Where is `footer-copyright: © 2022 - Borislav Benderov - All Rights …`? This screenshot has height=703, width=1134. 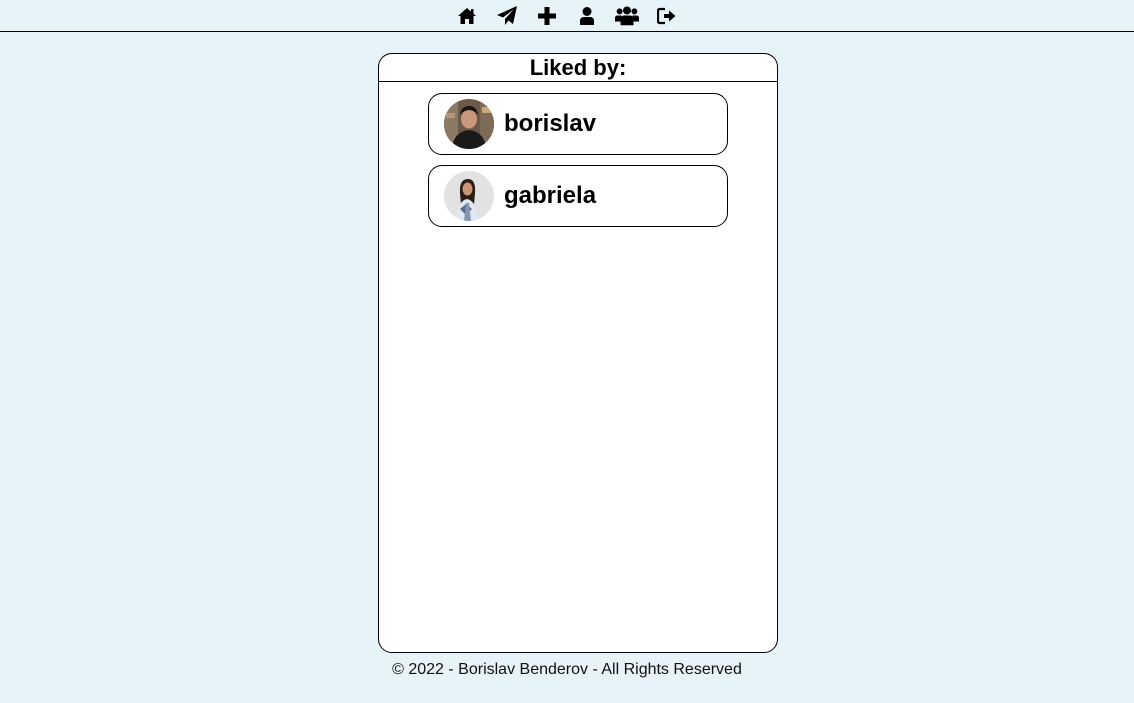 footer-copyright: © 2022 - Borislav Benderov - All Rights … is located at coordinates (567, 669).